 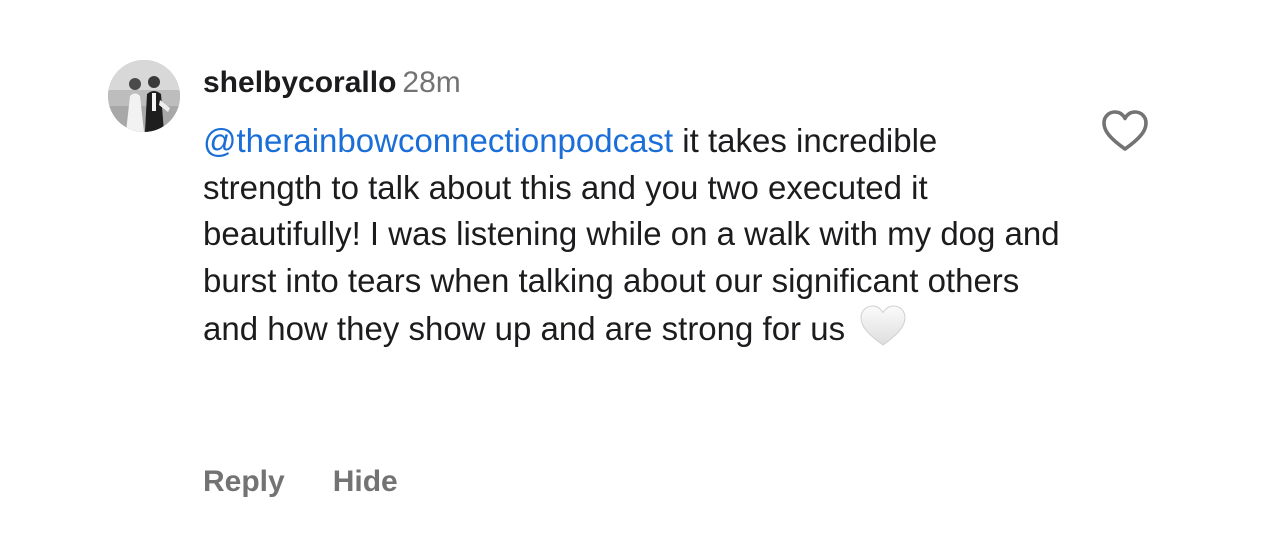 What do you see at coordinates (883, 332) in the screenshot?
I see `white-heart-emoji-icon` at bounding box center [883, 332].